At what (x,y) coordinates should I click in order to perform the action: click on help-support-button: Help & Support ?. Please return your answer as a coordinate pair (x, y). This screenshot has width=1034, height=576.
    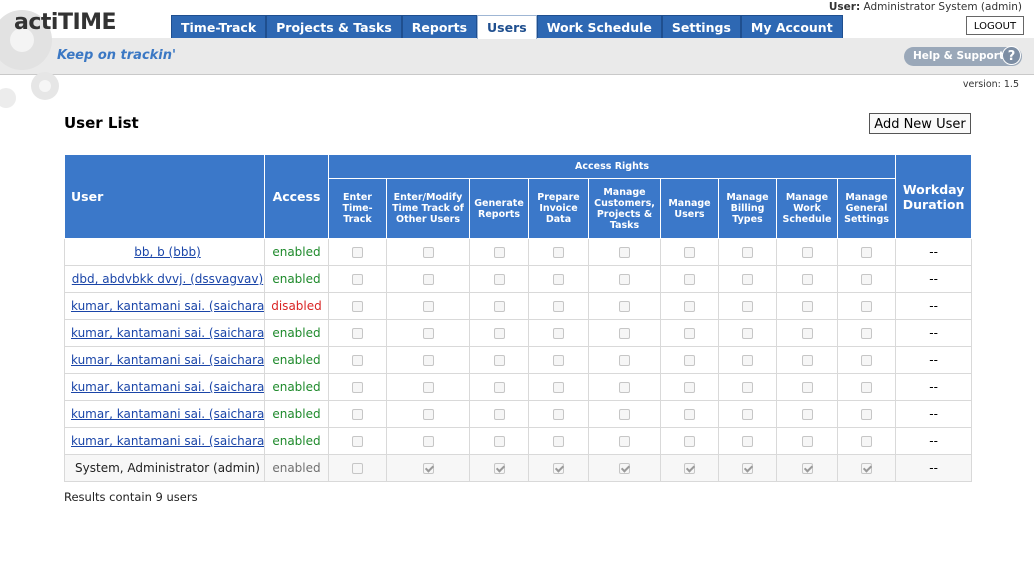
    Looking at the image, I should click on (963, 56).